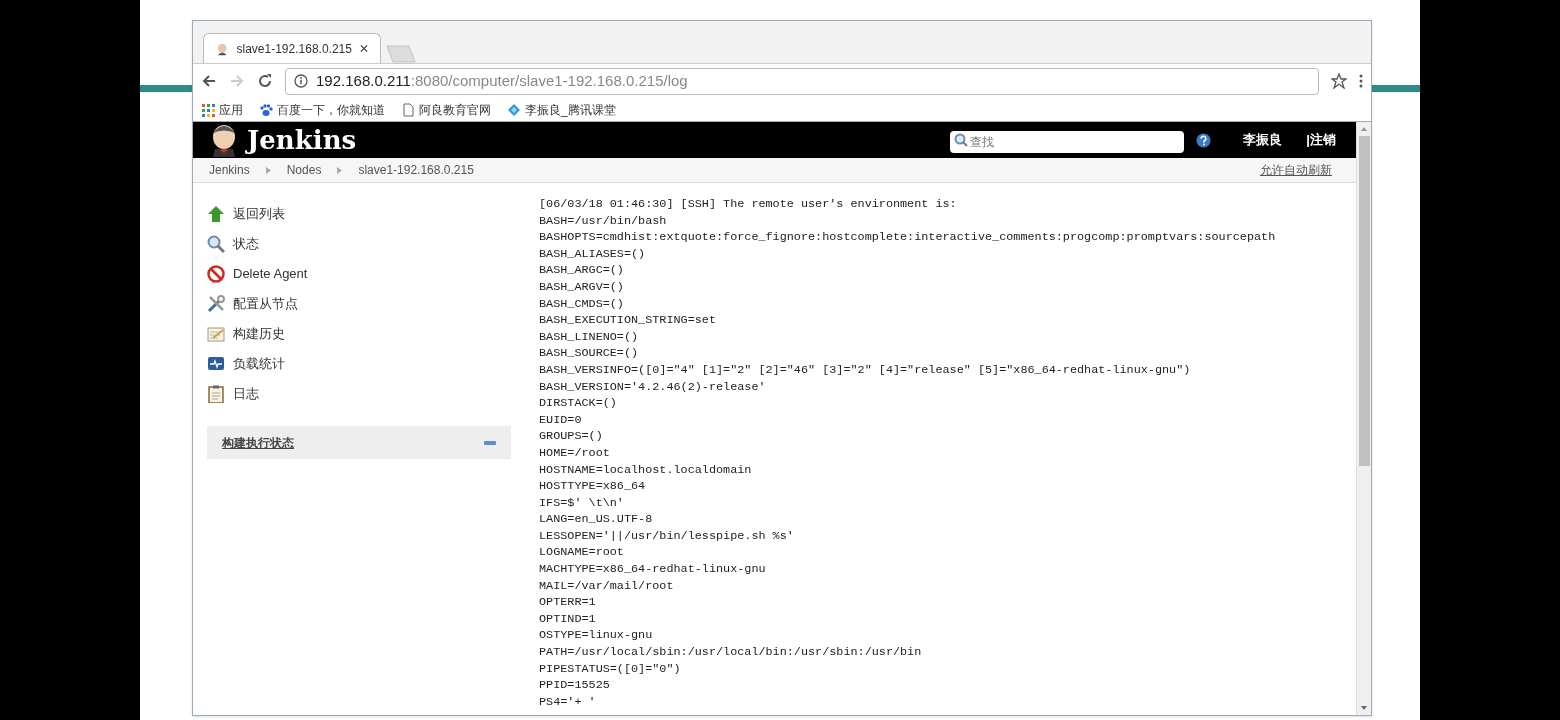  I want to click on search-icon, so click(961, 140).